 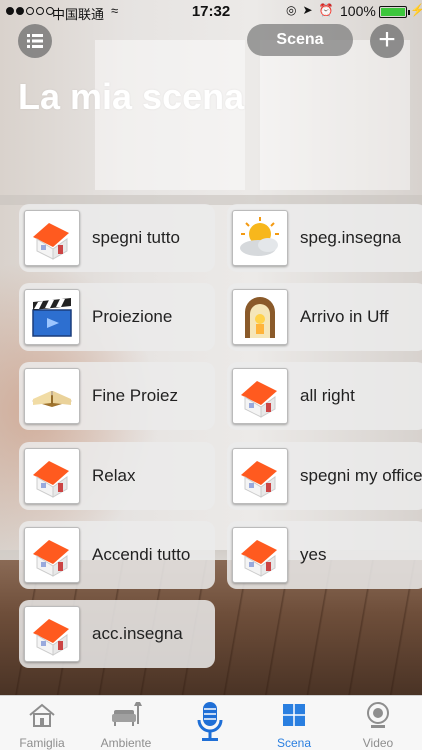 What do you see at coordinates (344, 316) in the screenshot?
I see `scene-label: Arrivo in Uff` at bounding box center [344, 316].